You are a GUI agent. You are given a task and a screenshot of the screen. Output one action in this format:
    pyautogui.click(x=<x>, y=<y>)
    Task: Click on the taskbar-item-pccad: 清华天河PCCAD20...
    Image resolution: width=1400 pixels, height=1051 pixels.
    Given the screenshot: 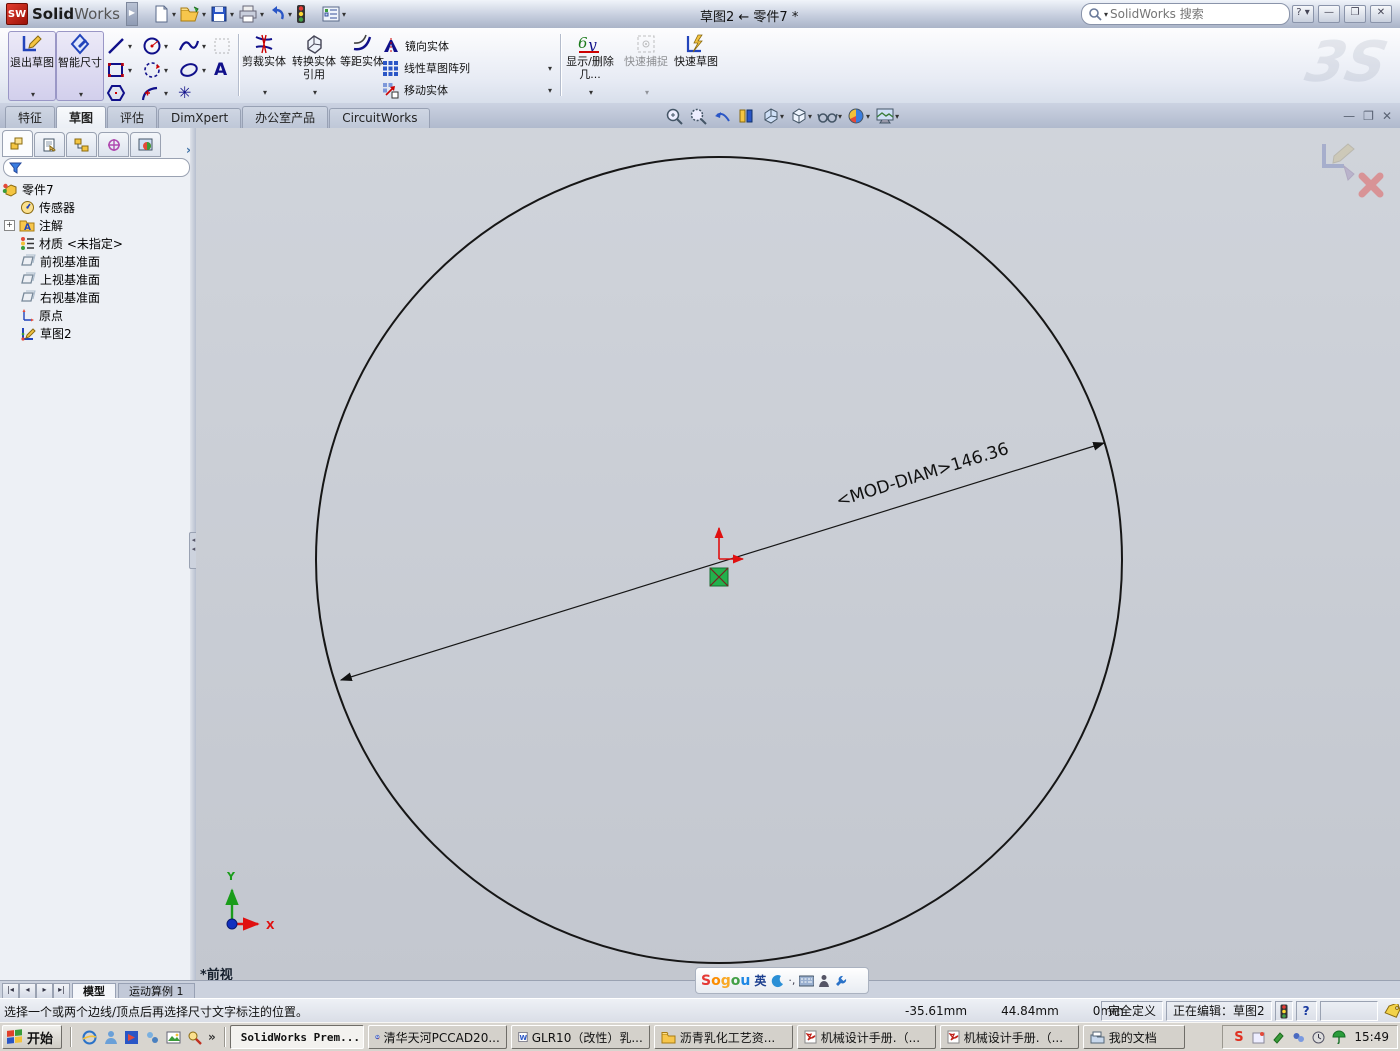 What is the action you would take?
    pyautogui.click(x=437, y=1037)
    